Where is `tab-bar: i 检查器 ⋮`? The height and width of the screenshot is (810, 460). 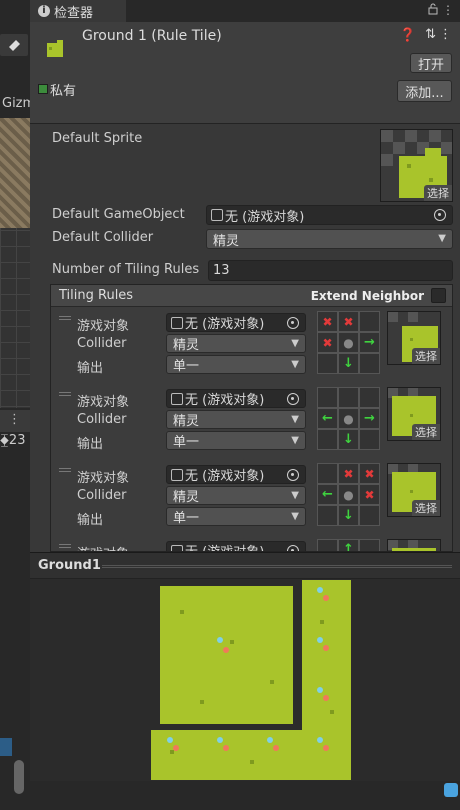
tab-bar: i 检查器 ⋮ is located at coordinates (245, 11).